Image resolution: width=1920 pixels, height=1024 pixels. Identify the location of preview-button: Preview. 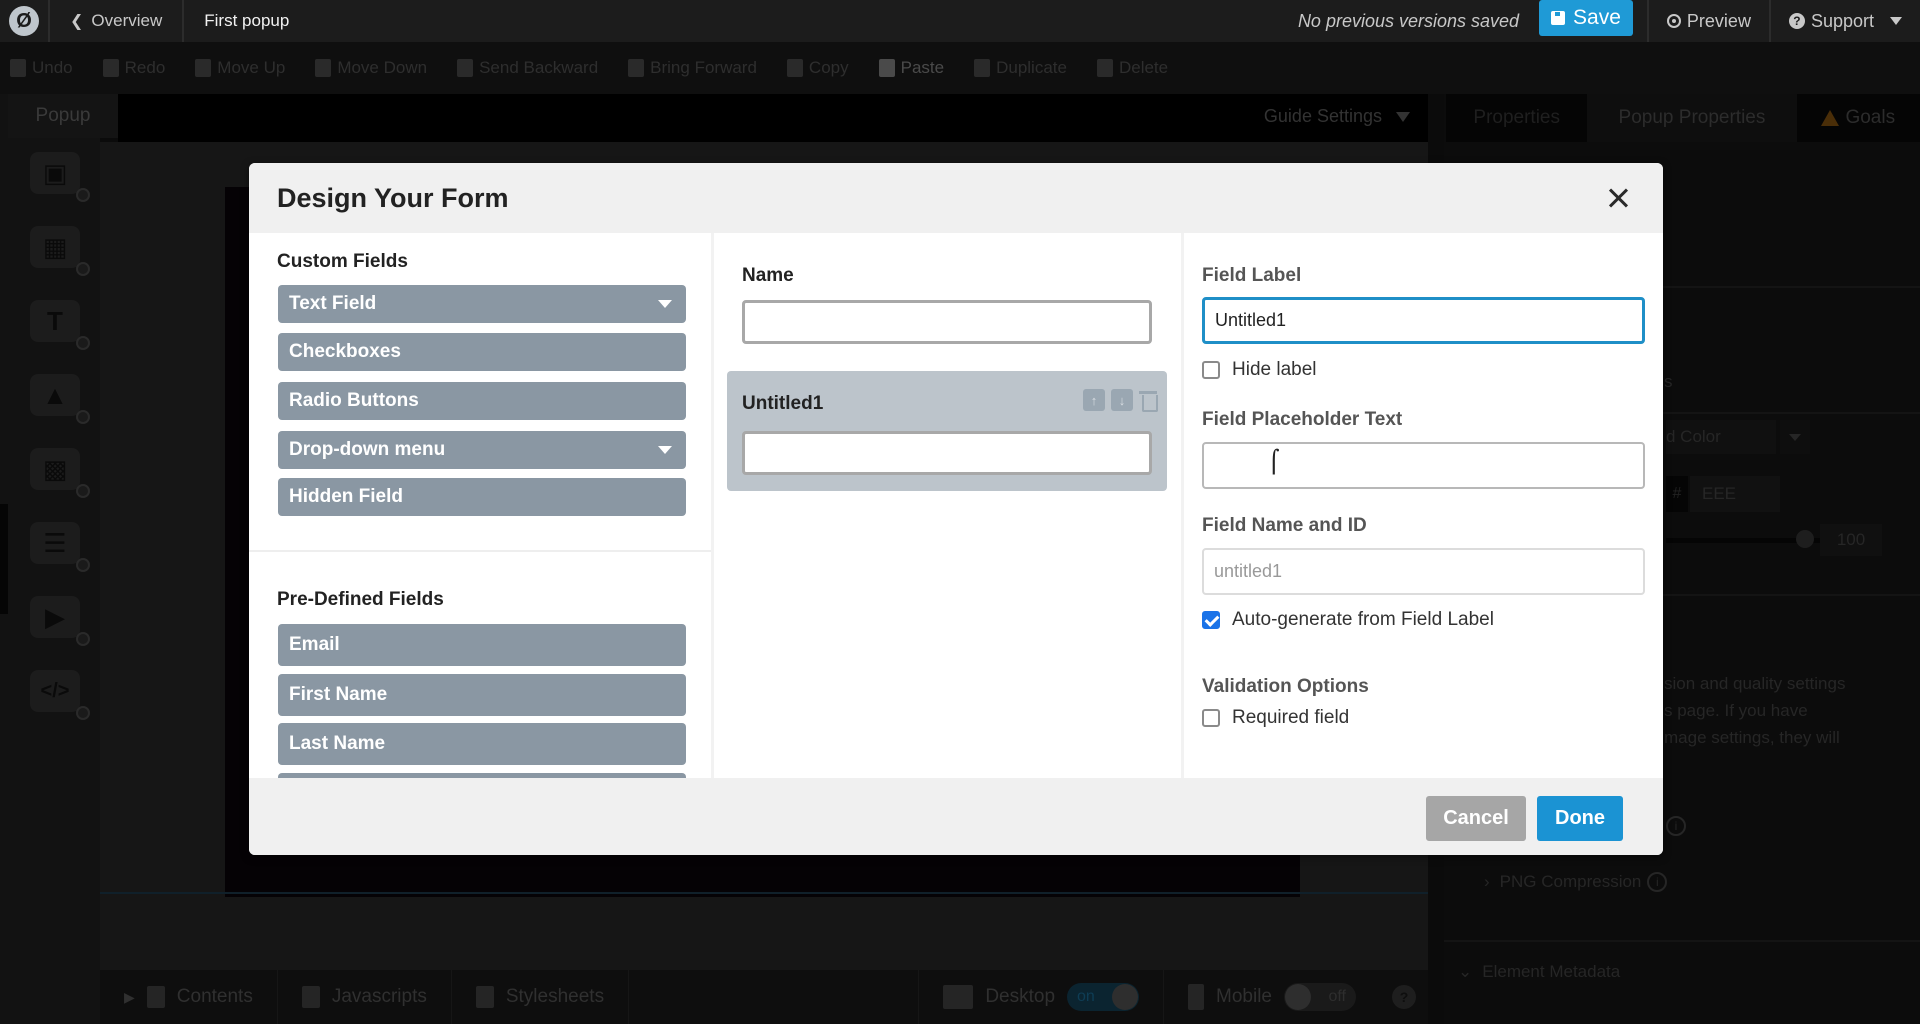
(1707, 21).